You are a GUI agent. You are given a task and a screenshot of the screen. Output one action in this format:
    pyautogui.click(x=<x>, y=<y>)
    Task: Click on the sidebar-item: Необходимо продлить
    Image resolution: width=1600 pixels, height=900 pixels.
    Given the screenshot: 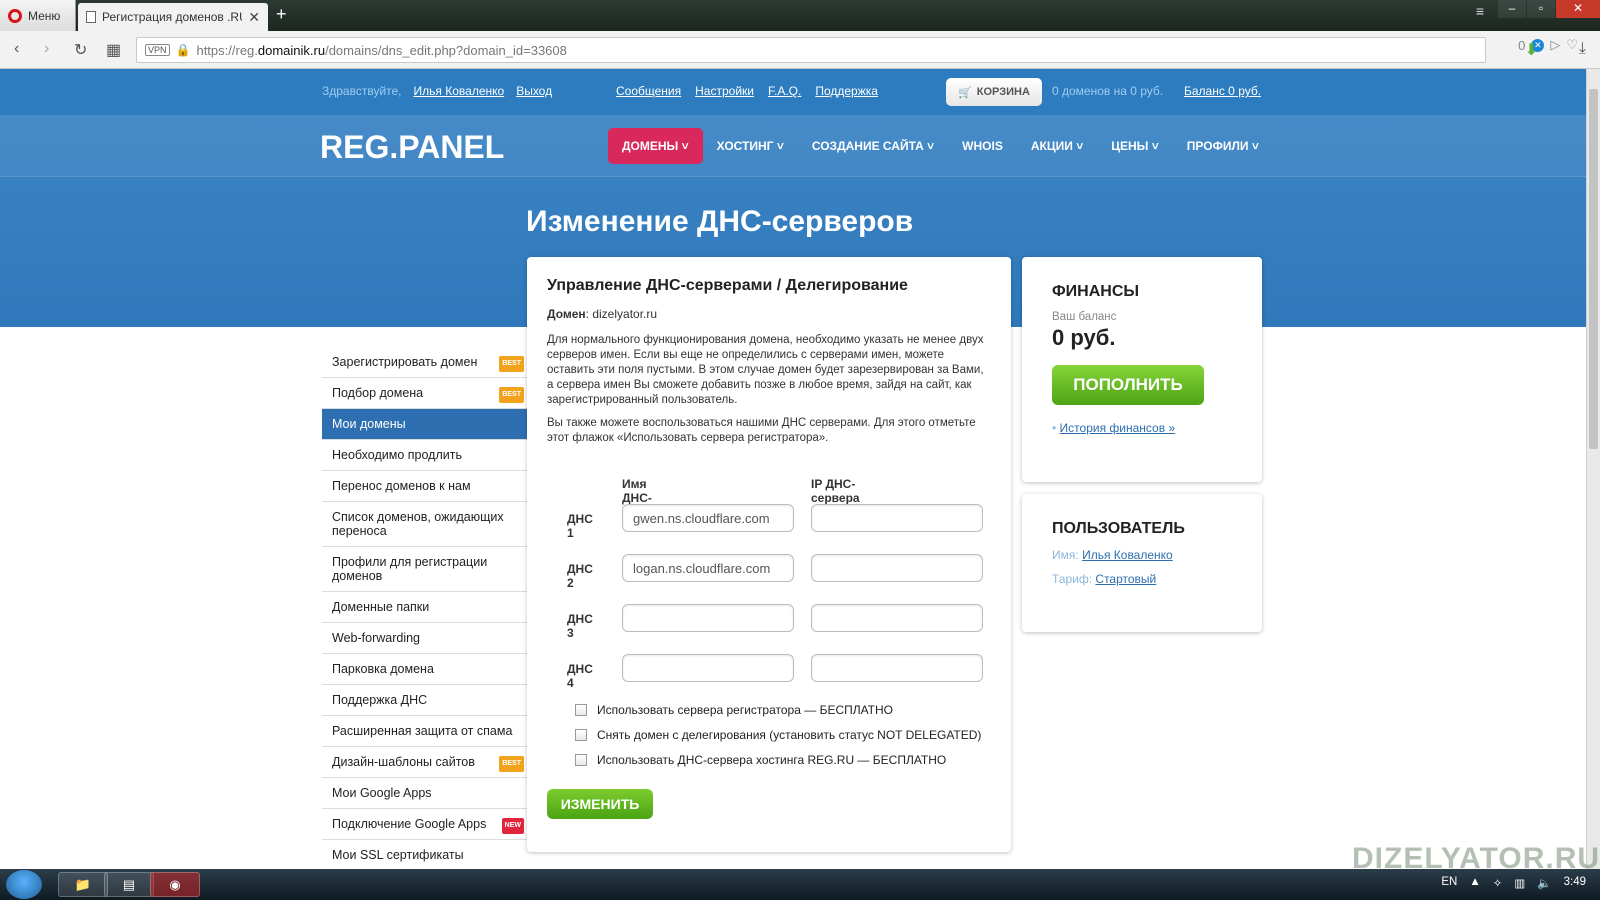 What is the action you would take?
    pyautogui.click(x=425, y=455)
    